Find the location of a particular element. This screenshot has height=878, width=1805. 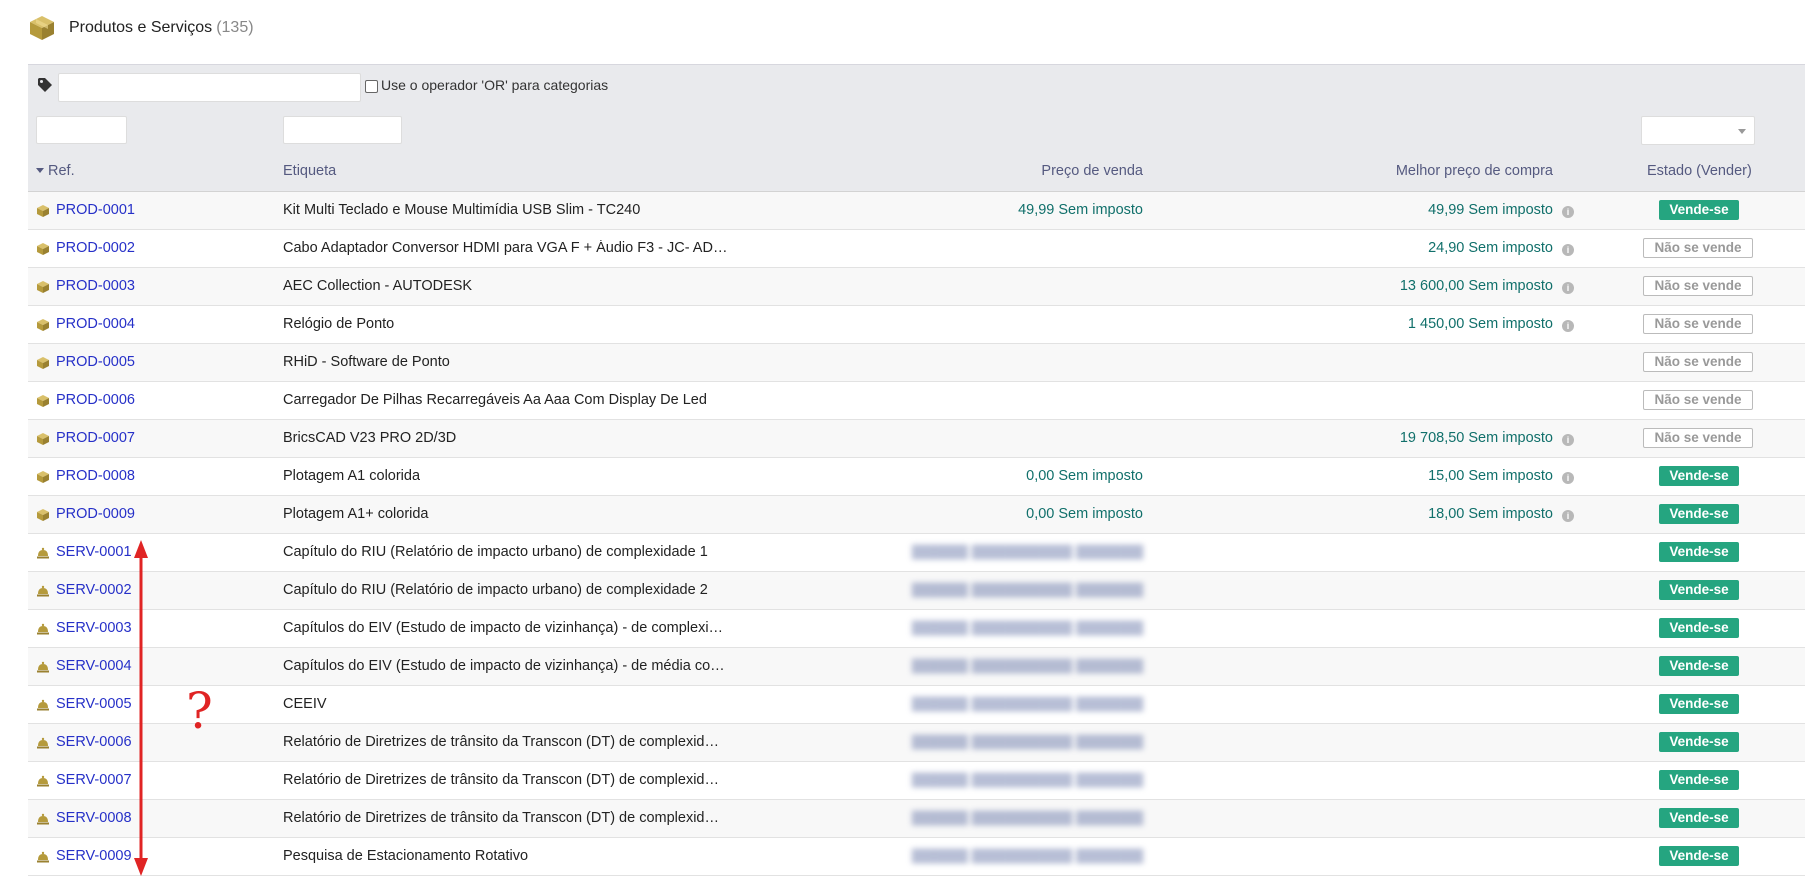

annotation-question-mark: ? is located at coordinates (199, 711).